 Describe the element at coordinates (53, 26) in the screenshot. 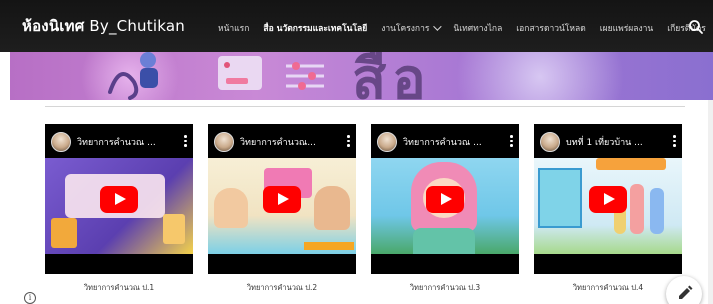

I see `site-title-bold: ห้องนิเทศ` at that location.